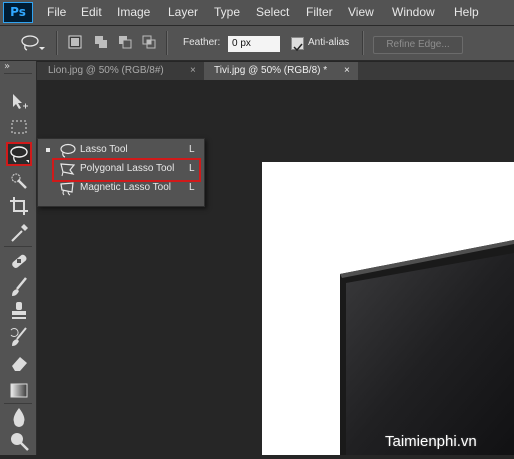 This screenshot has height=459, width=514. Describe the element at coordinates (19, 287) in the screenshot. I see `brush-tool-icon` at that location.